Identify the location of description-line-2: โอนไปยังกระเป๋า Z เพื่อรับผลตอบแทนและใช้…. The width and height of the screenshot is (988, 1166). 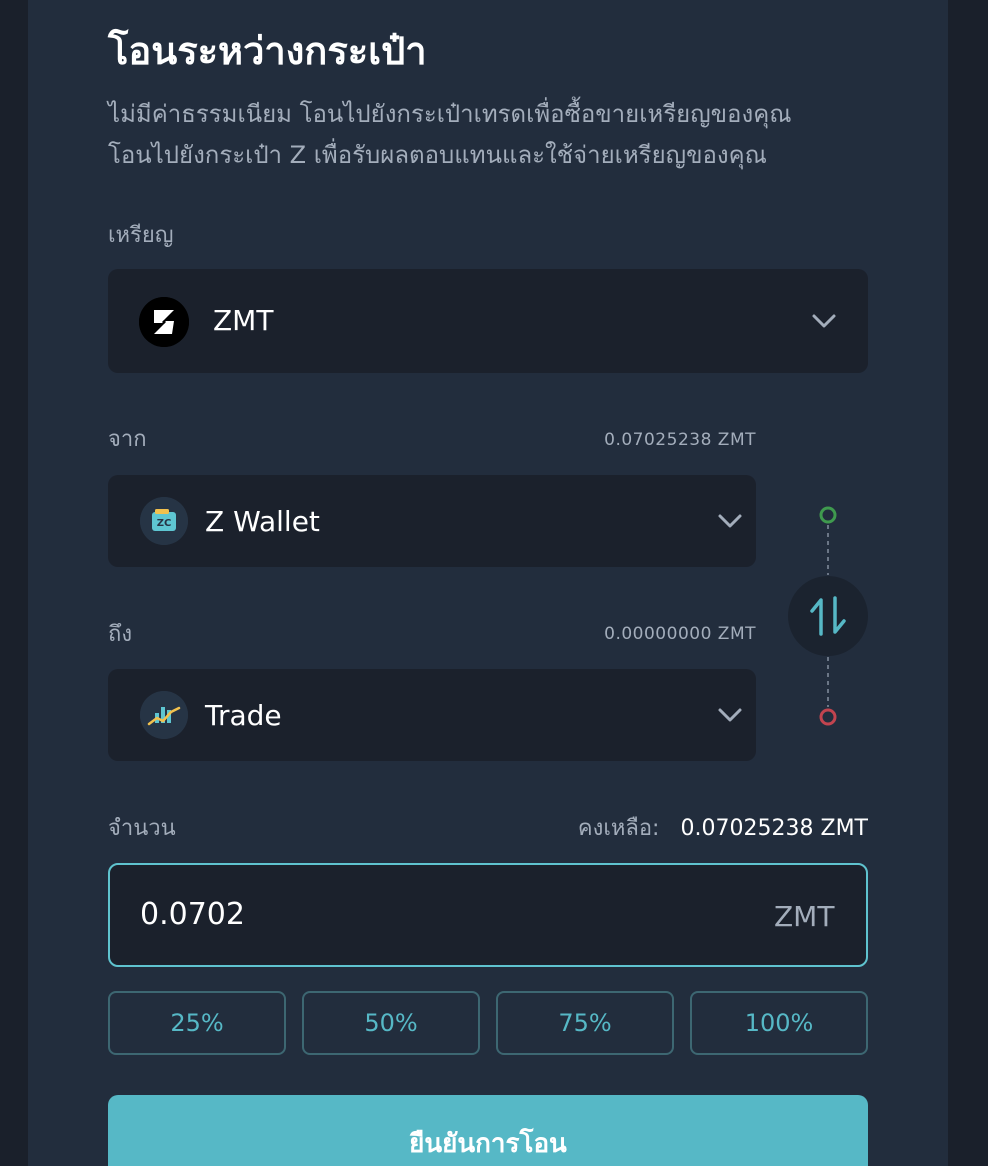
(437, 155).